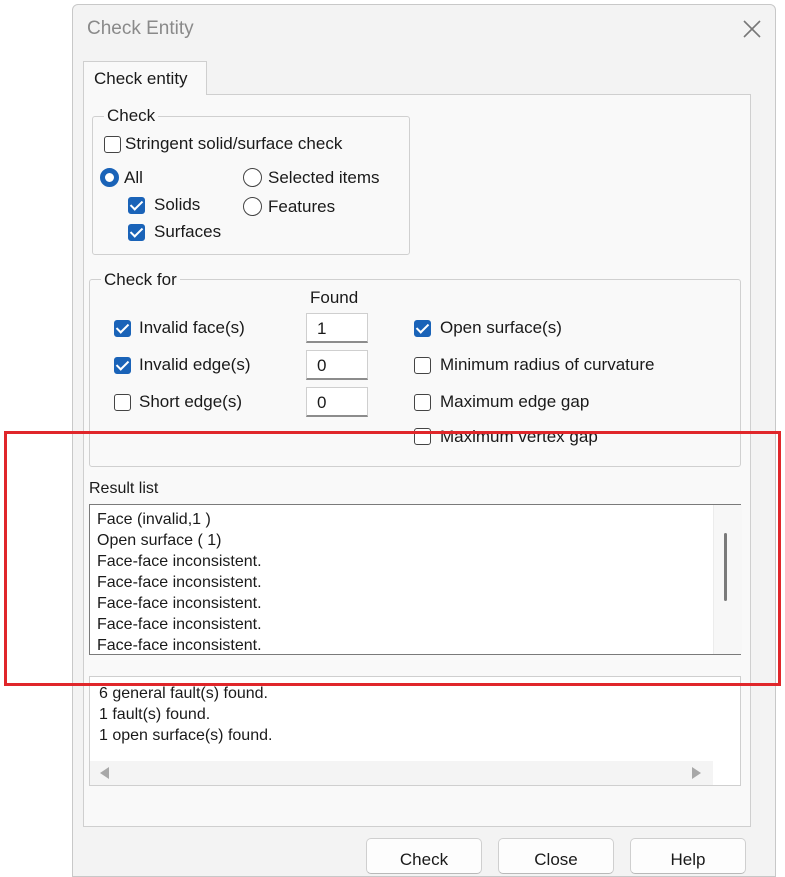  What do you see at coordinates (302, 206) in the screenshot?
I see `features-label: Features` at bounding box center [302, 206].